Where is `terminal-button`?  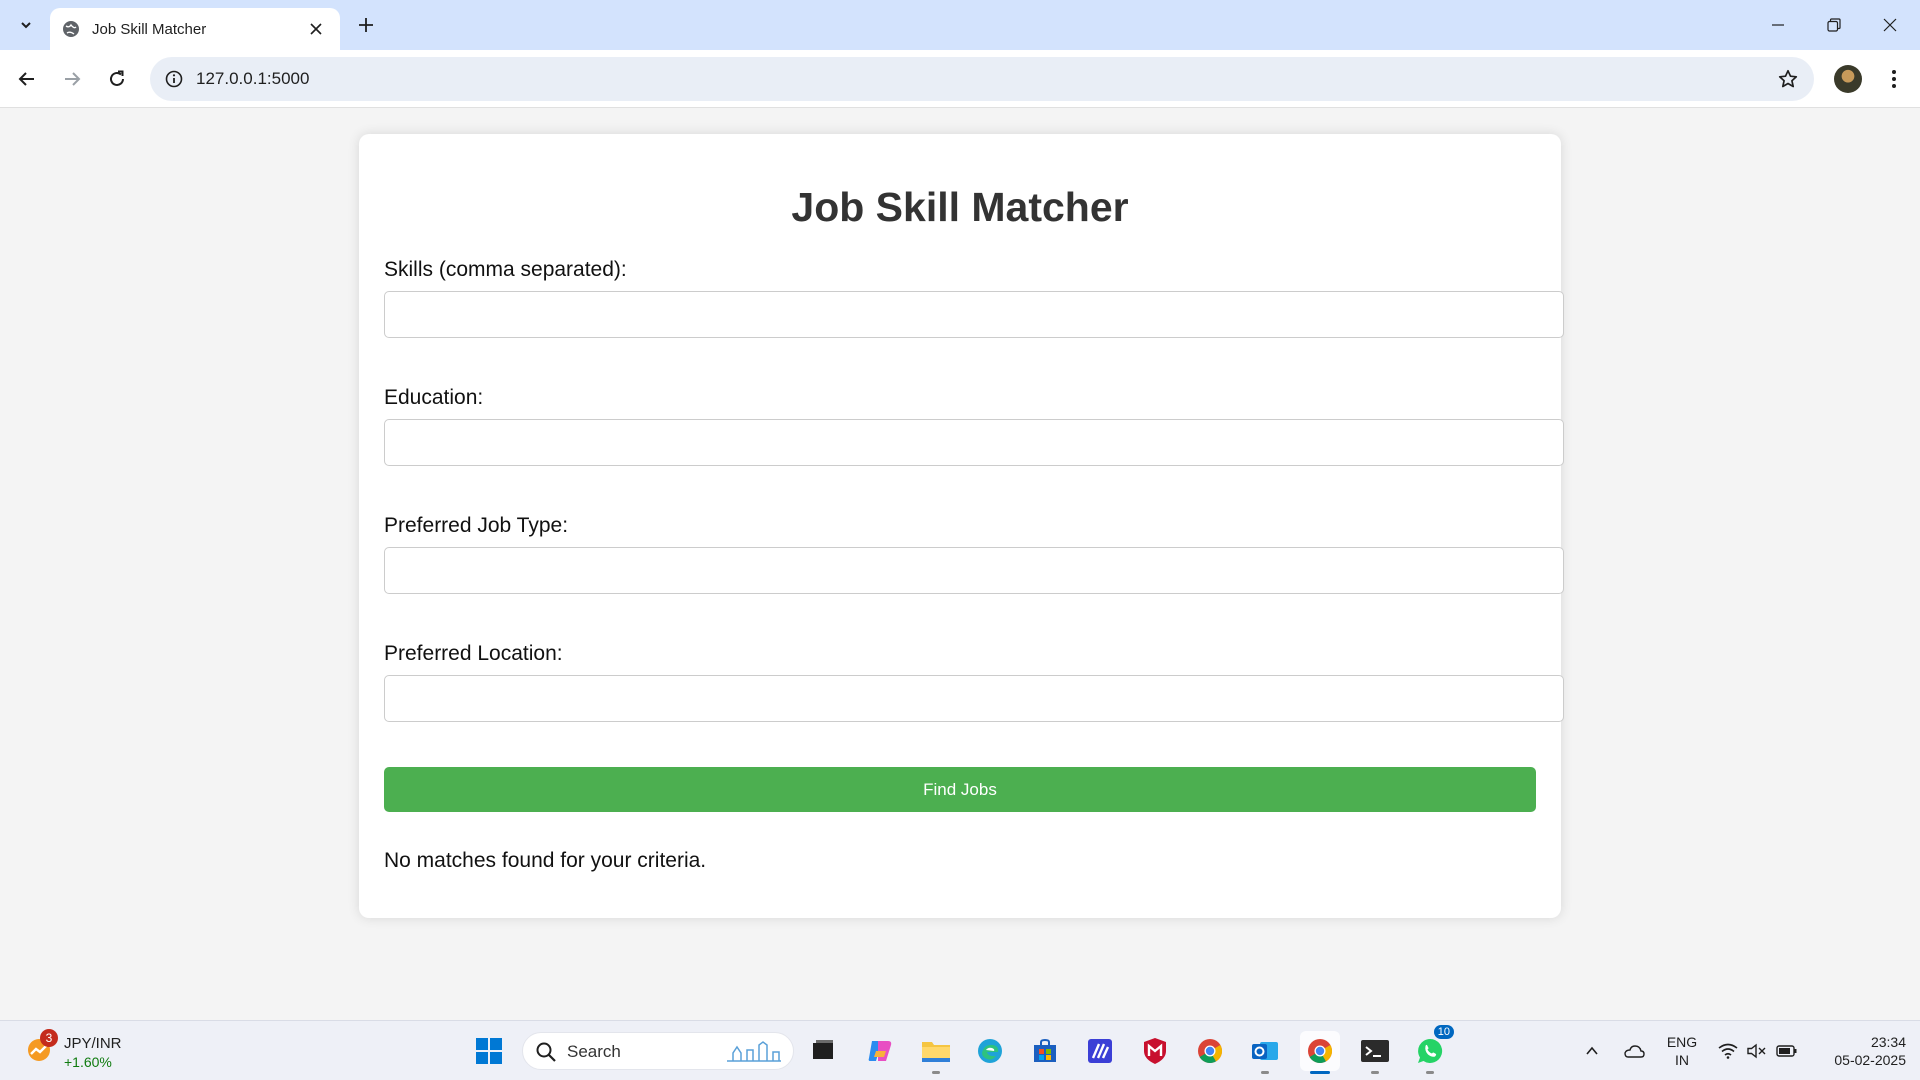
terminal-button is located at coordinates (1375, 1052).